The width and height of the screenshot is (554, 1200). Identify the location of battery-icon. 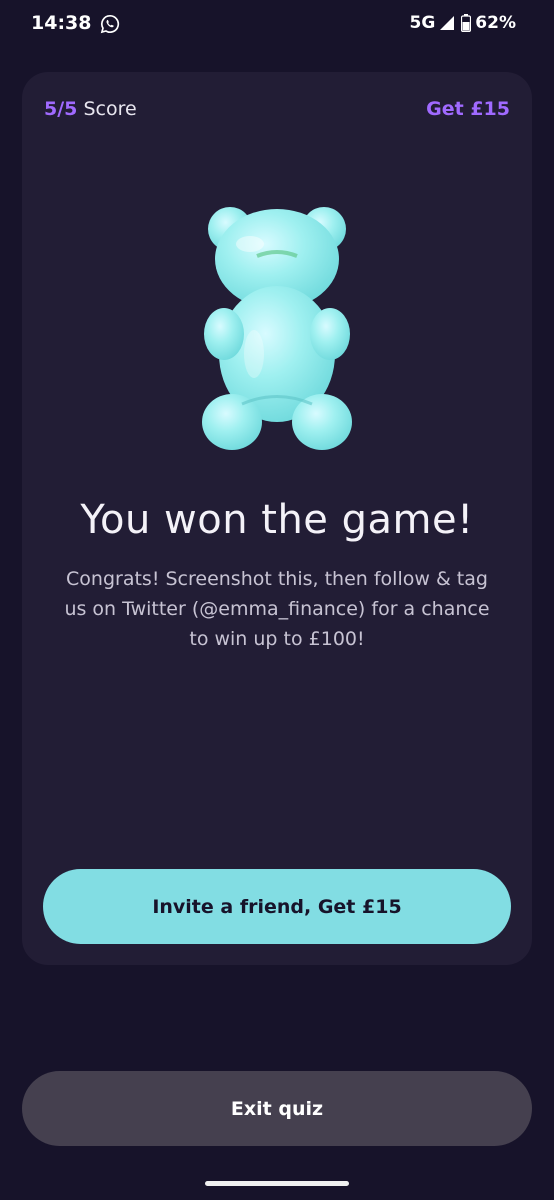
(466, 23).